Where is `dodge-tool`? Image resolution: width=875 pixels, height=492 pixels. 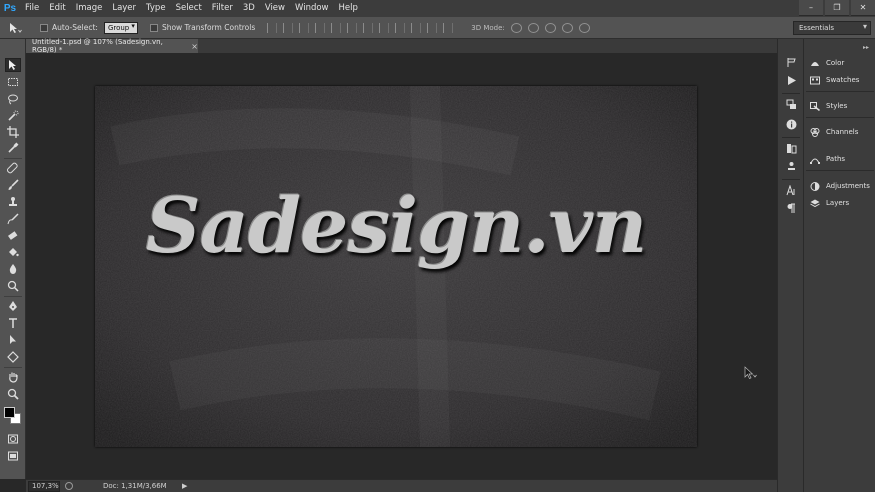 dodge-tool is located at coordinates (13, 286).